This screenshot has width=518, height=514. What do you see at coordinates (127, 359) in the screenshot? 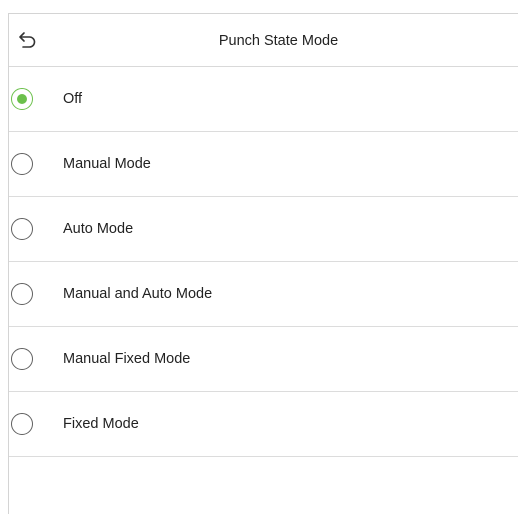
I see `option-label: Manual Fixed Mode` at bounding box center [127, 359].